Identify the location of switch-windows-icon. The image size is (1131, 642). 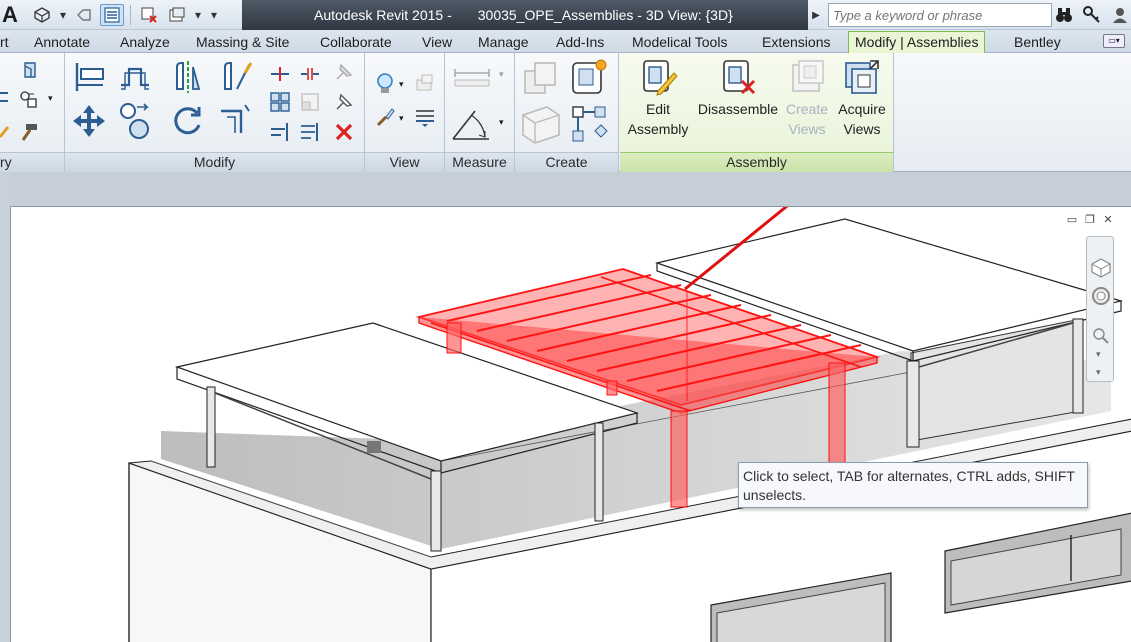
(177, 15).